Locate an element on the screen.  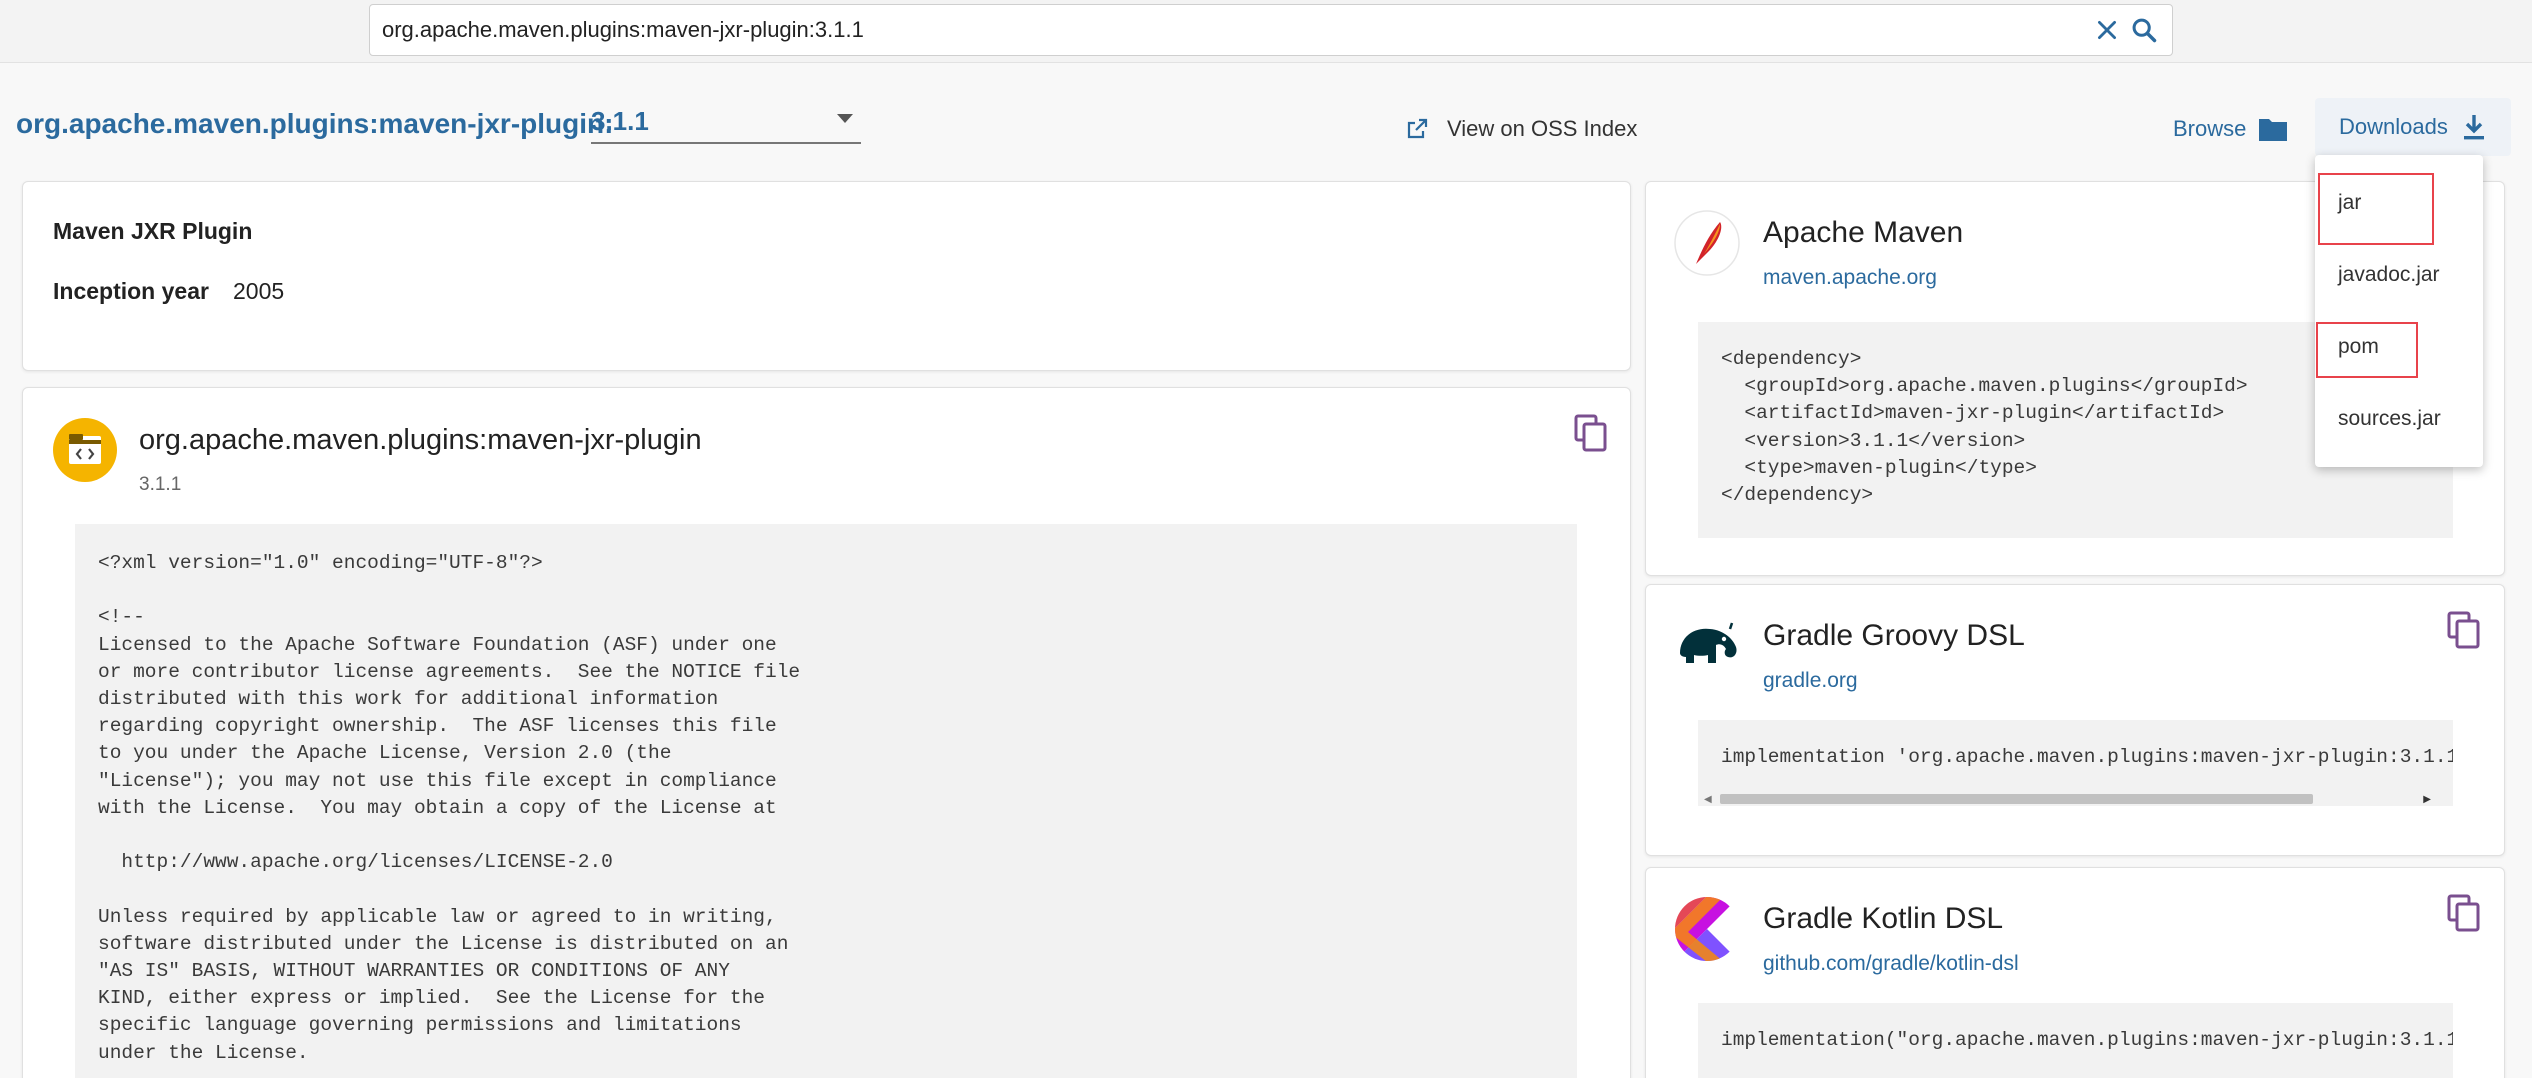
search-input is located at coordinates (1232, 30).